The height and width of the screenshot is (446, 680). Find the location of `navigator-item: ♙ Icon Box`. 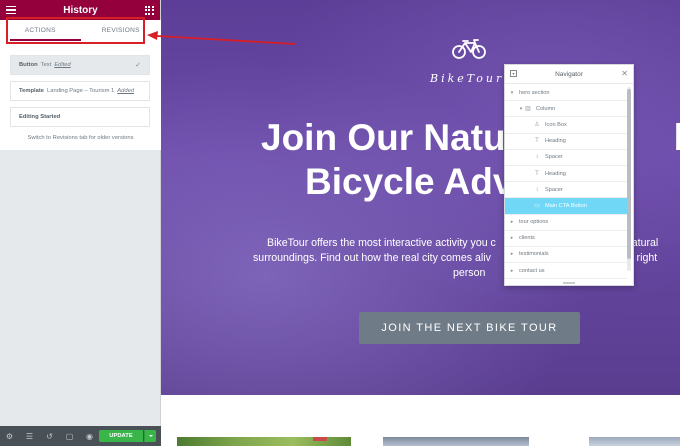

navigator-item: ♙ Icon Box is located at coordinates (566, 125).